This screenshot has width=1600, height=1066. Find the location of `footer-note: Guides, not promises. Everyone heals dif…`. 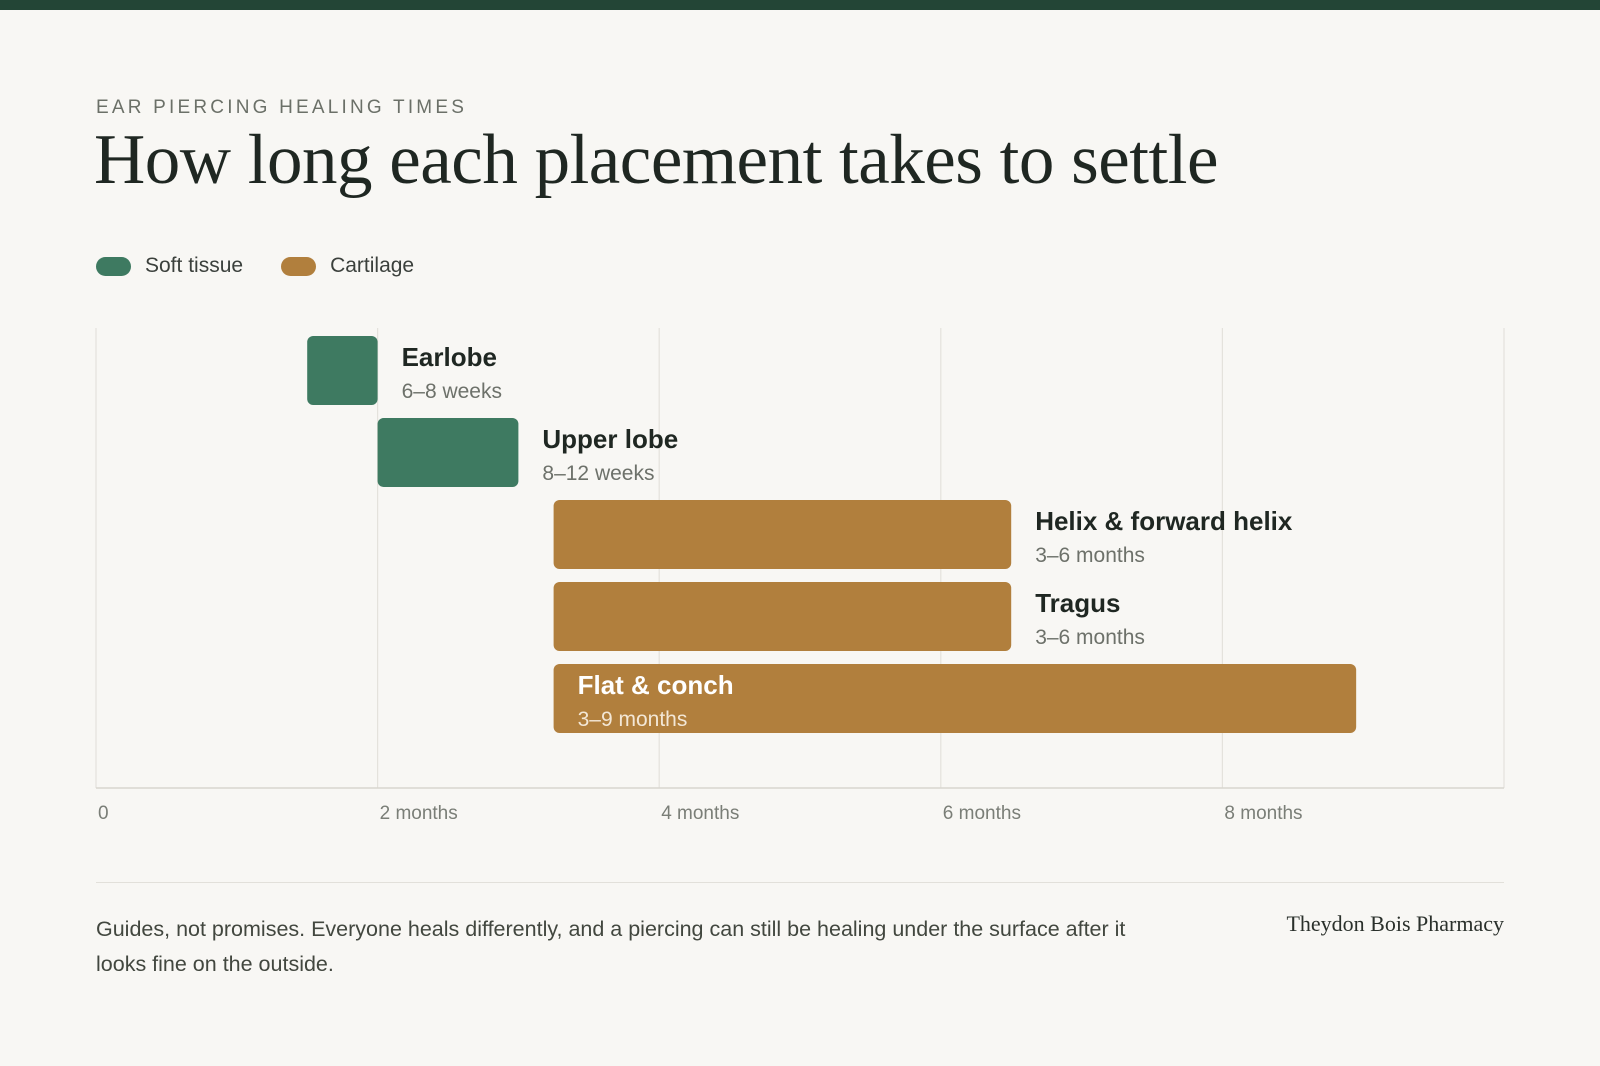

footer-note: Guides, not promises. Everyone heals dif… is located at coordinates (611, 946).